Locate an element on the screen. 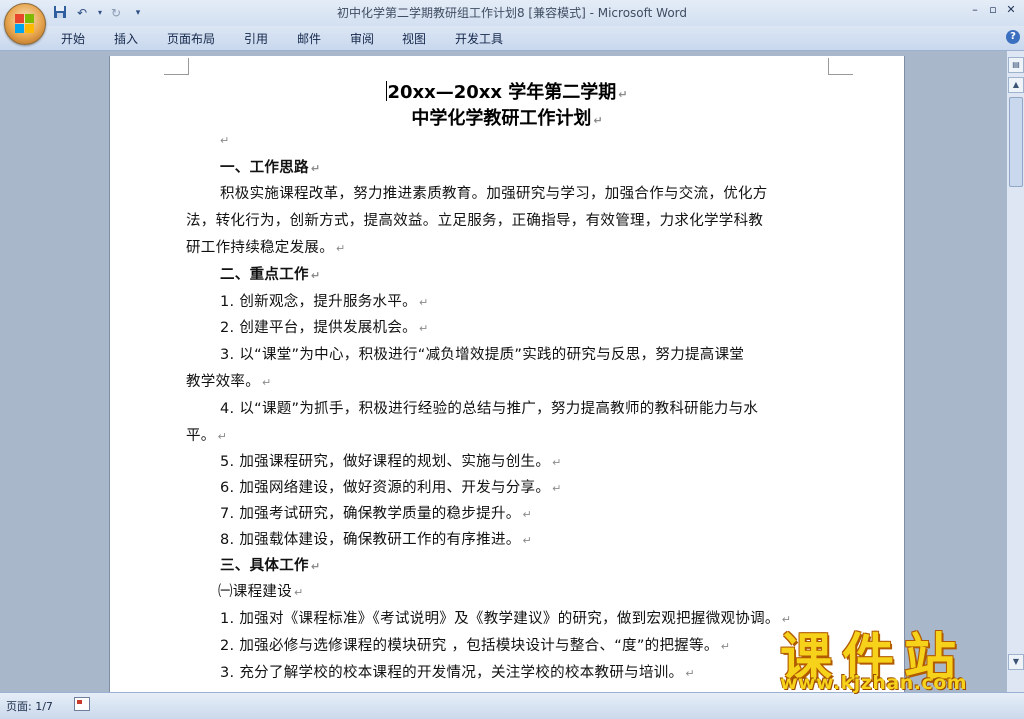 The width and height of the screenshot is (1024, 719). quick-access-toolbar: ↶ ▾ ↻ ▾ is located at coordinates (102, 13).